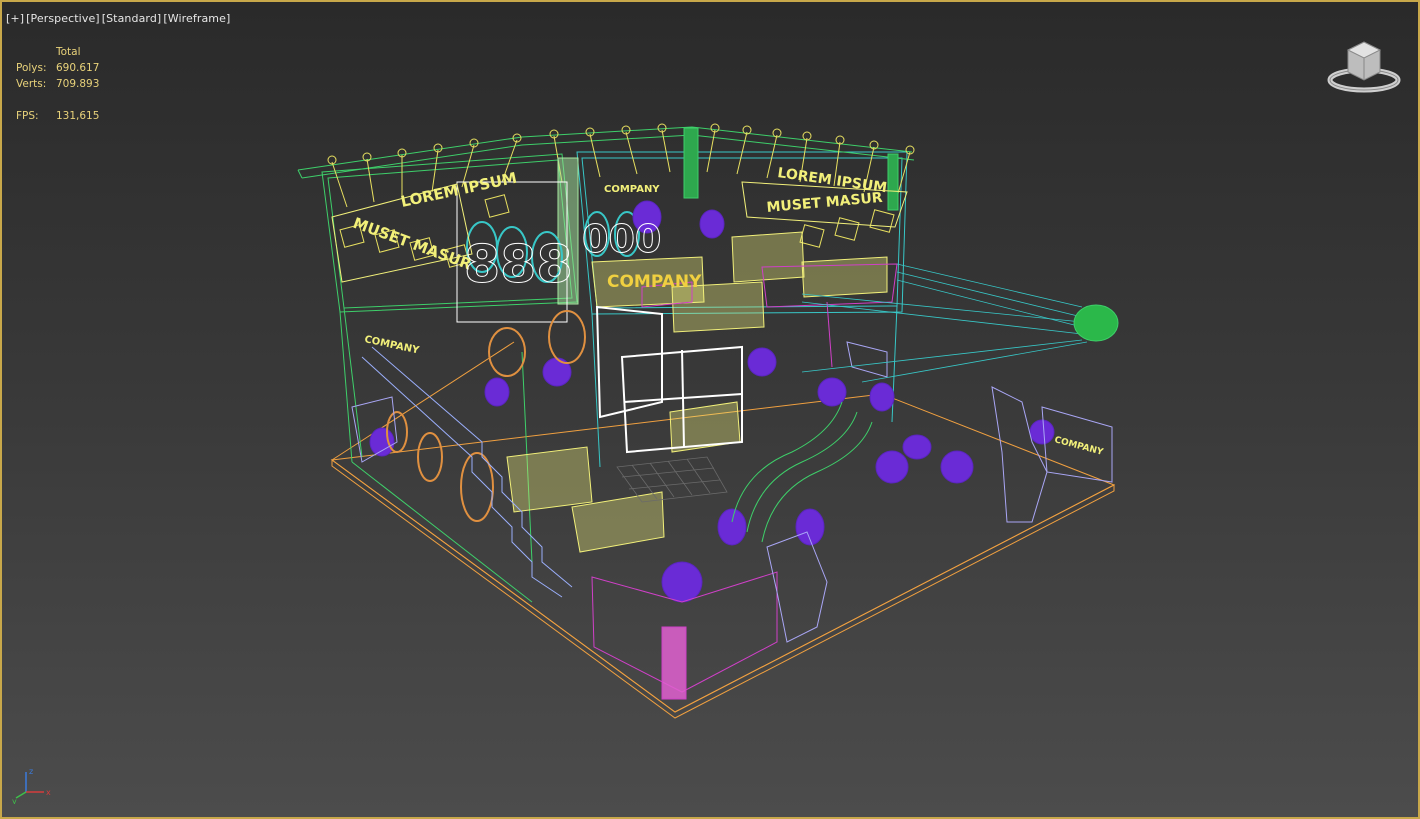 This screenshot has height=819, width=1420. What do you see at coordinates (621, 239) in the screenshot?
I see `display-digits-right: 000` at bounding box center [621, 239].